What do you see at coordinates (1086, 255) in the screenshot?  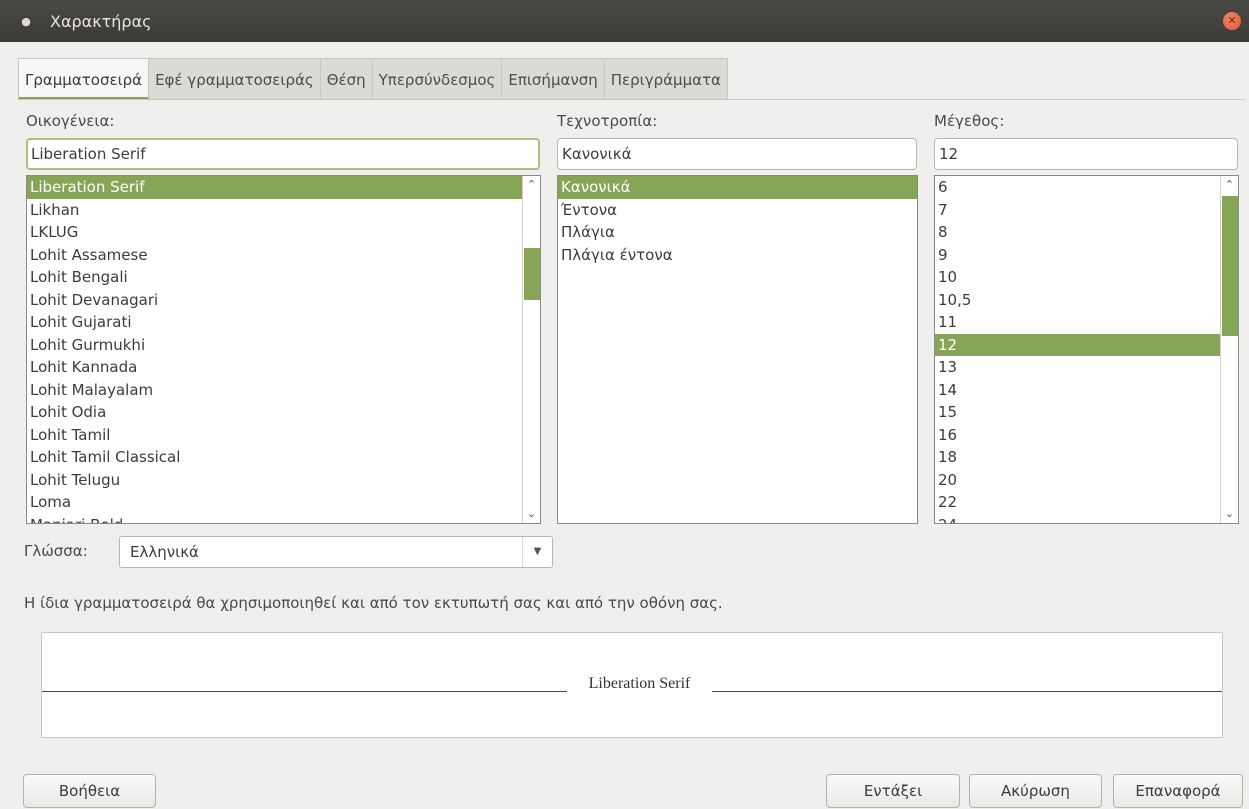 I see `size-list-item: 9` at bounding box center [1086, 255].